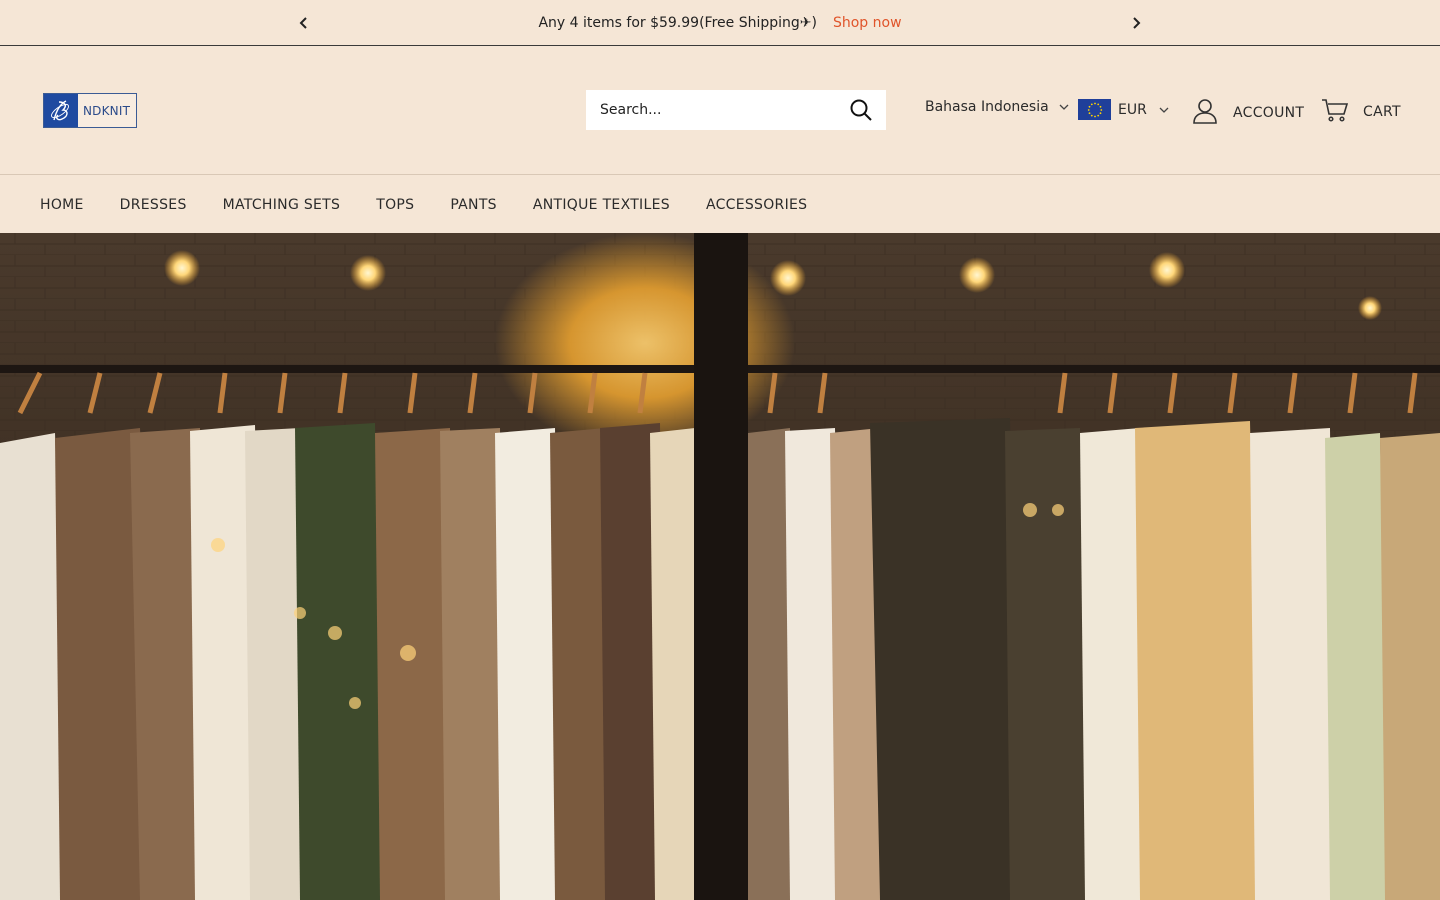 The width and height of the screenshot is (1440, 900). I want to click on nav-item-pants: PANTS, so click(473, 205).